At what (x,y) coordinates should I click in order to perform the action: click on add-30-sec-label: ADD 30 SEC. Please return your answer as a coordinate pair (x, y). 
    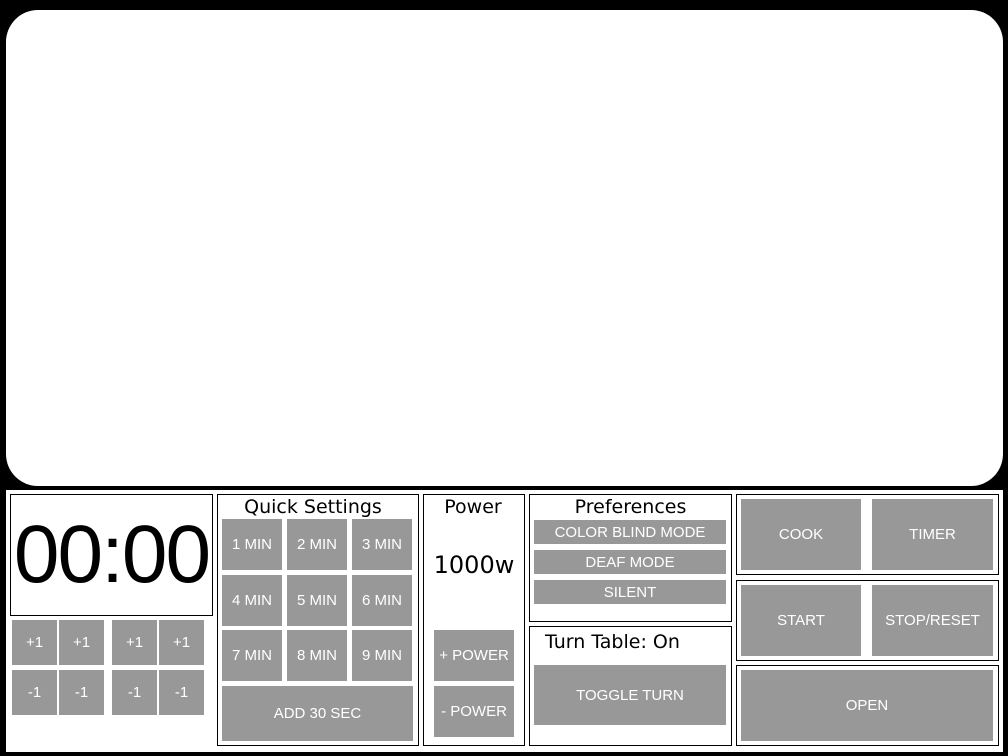
    Looking at the image, I should click on (317, 713).